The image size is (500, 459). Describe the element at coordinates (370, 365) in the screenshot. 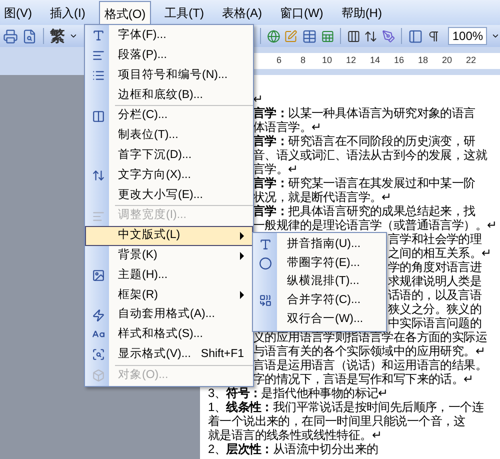

I see `document-text-line: 言语是运用语言（说话）和运用语言的结果。` at that location.